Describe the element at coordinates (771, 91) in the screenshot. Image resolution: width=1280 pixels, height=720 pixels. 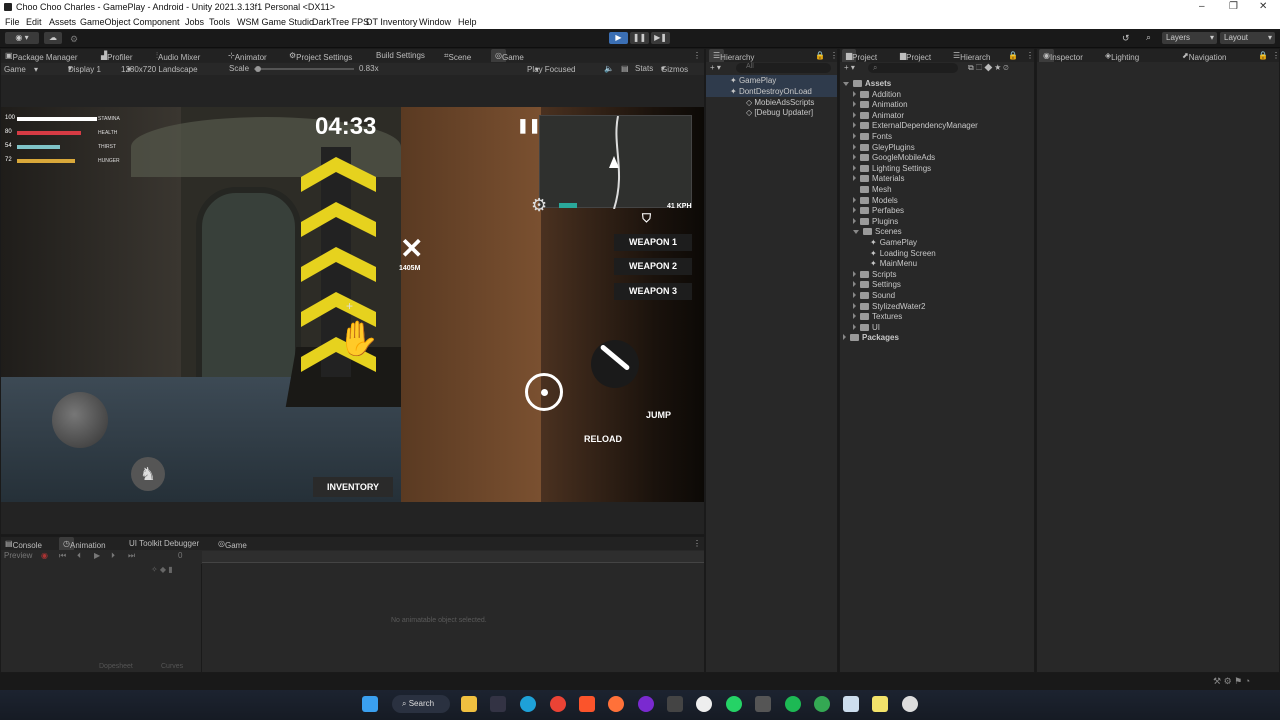
I see `hierarchy-item-dontdestroyonload: ✦ DontDestroyOnLoad` at that location.